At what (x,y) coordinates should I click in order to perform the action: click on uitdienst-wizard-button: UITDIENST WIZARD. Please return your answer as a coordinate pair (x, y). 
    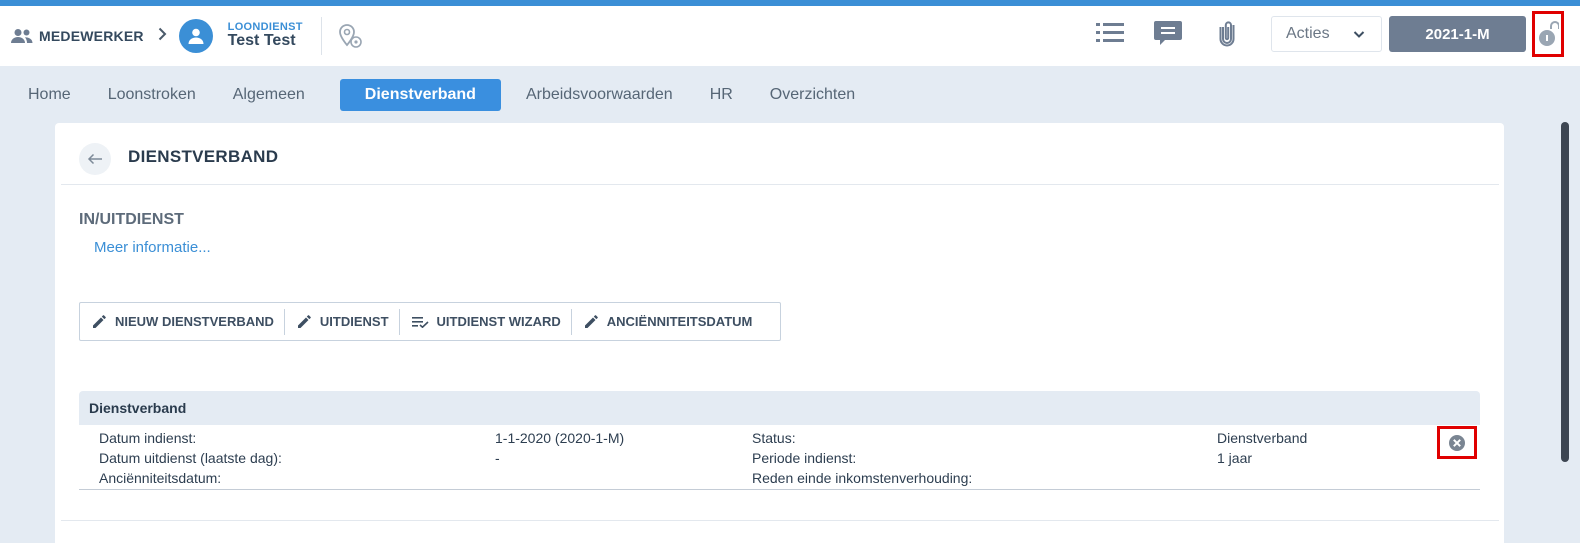
    Looking at the image, I should click on (485, 321).